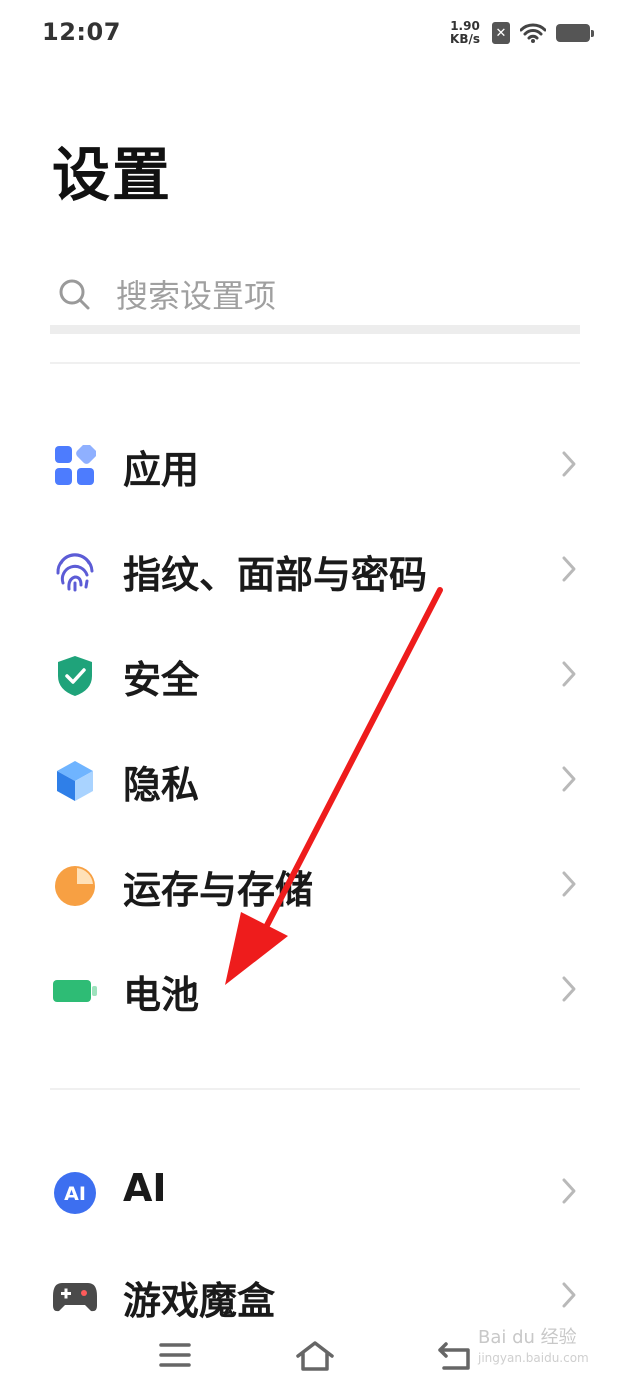  What do you see at coordinates (112, 175) in the screenshot?
I see `page-title: 设置` at bounding box center [112, 175].